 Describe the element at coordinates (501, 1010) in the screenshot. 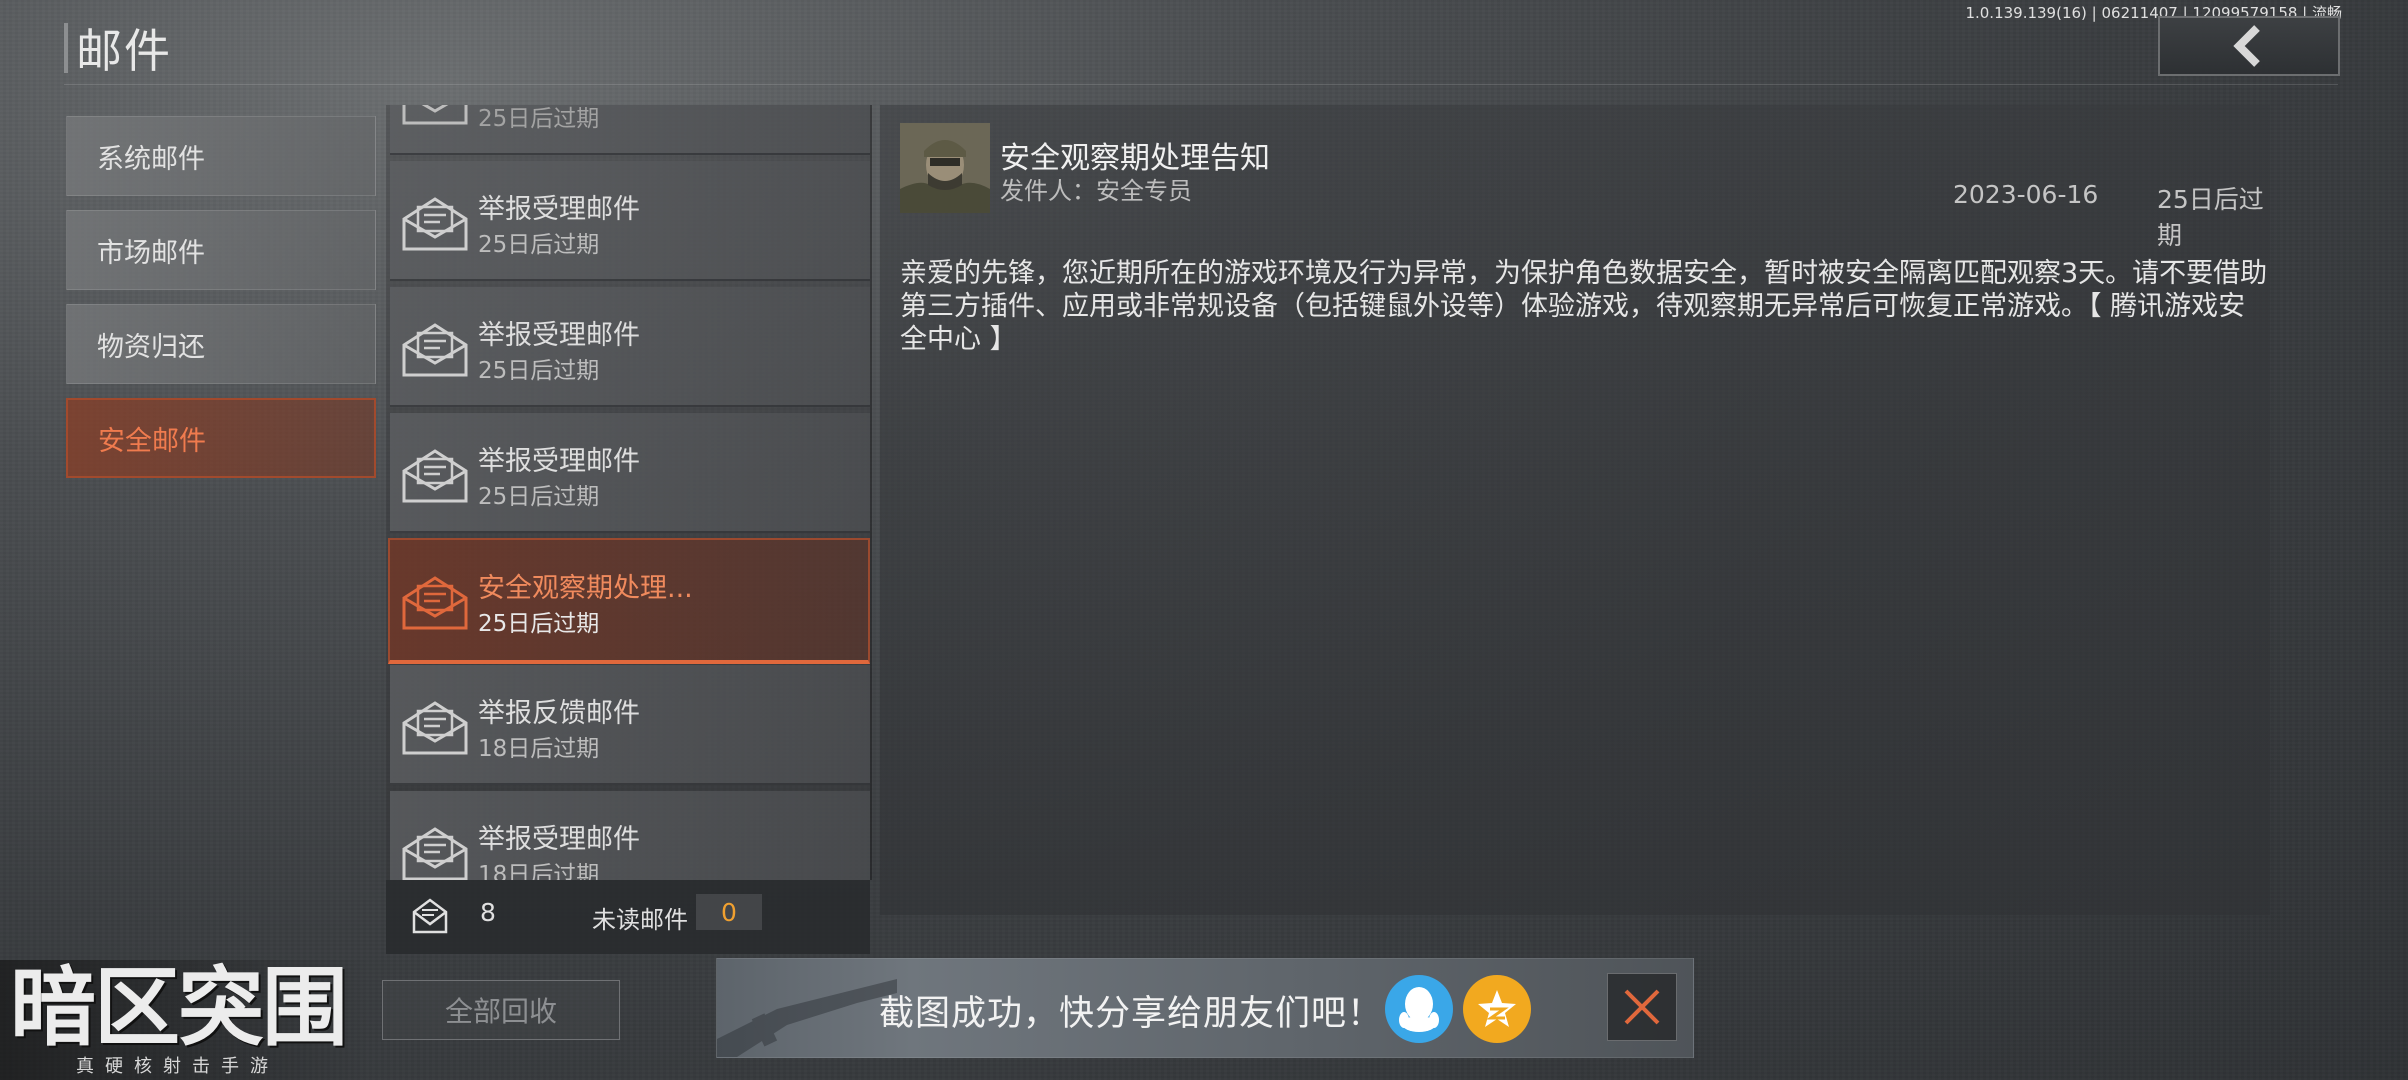

I see `recycle-all-button: 全部回收` at that location.